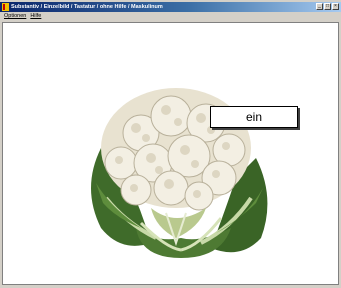  What do you see at coordinates (335, 6) in the screenshot?
I see `close-button: ×` at bounding box center [335, 6].